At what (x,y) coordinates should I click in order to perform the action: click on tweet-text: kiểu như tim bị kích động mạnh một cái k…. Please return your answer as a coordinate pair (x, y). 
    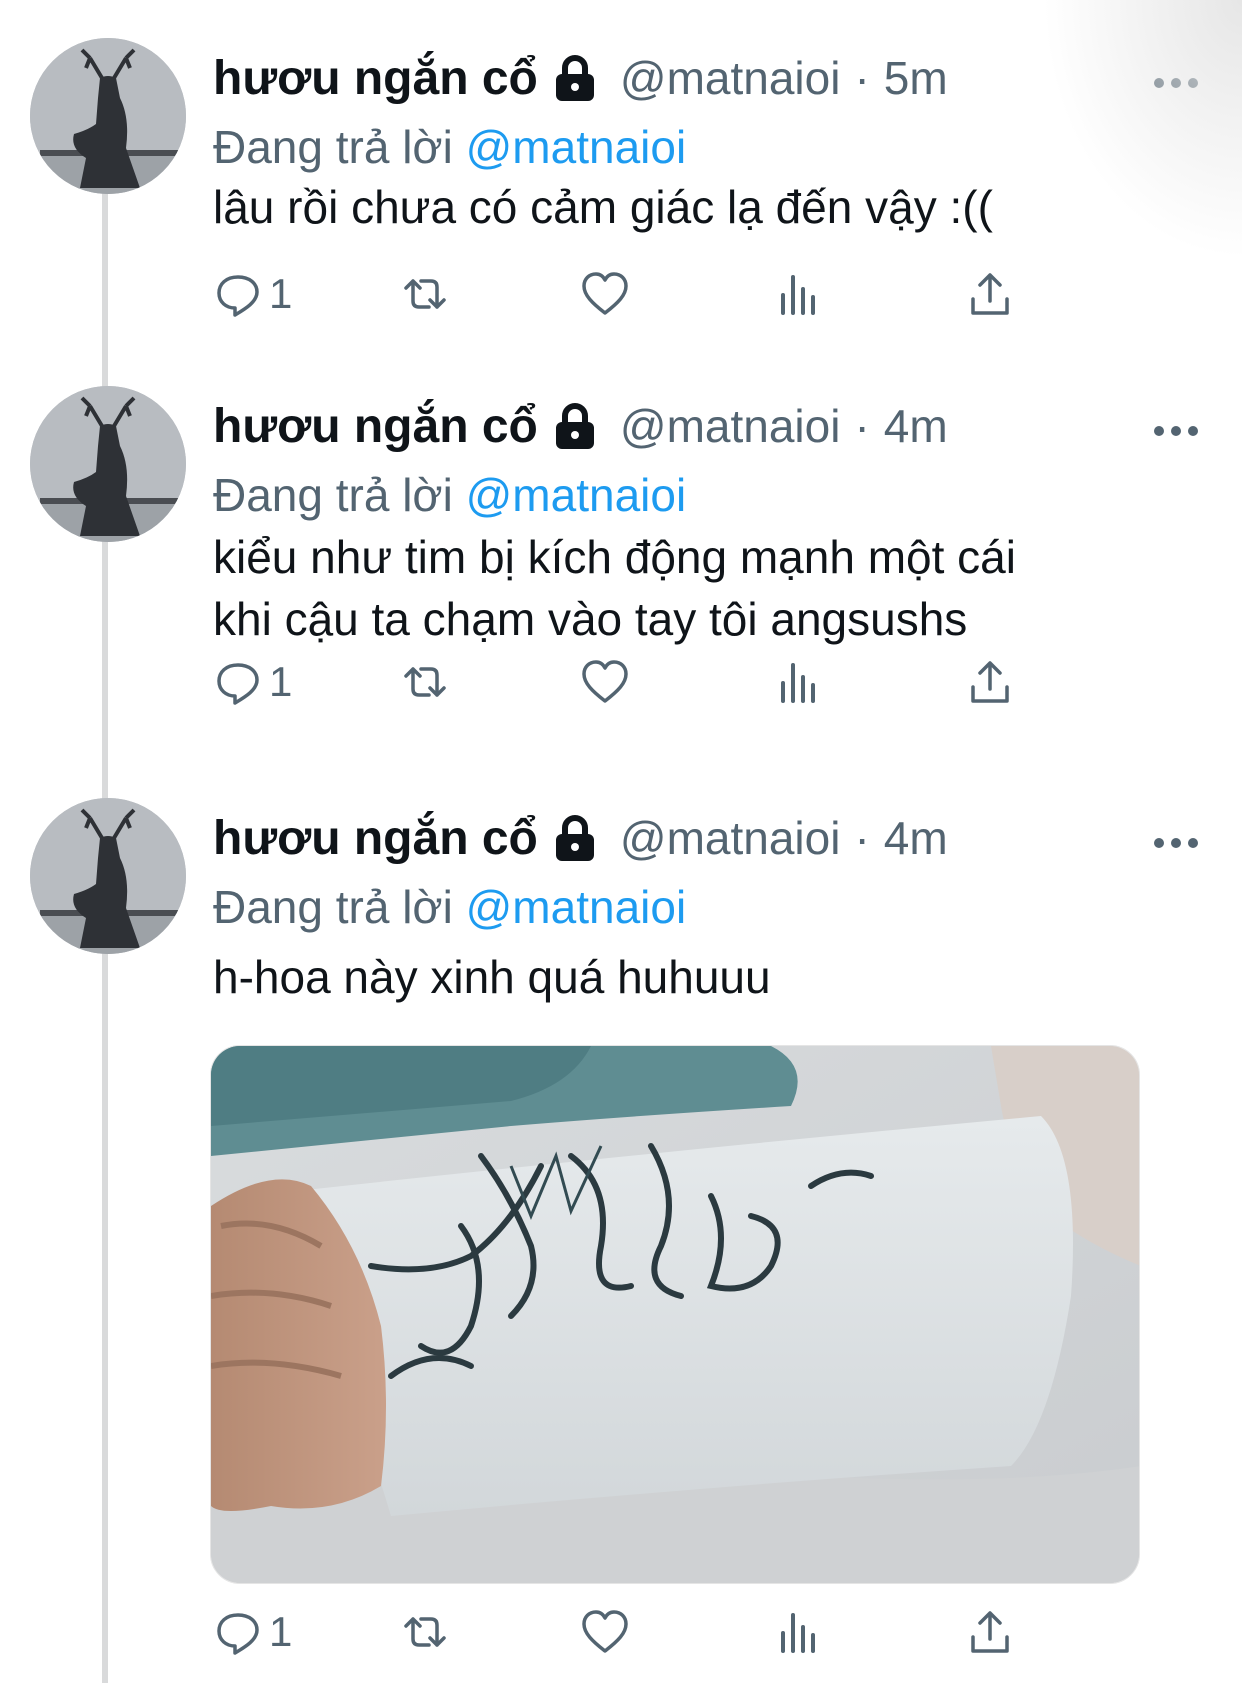
    Looking at the image, I should click on (614, 588).